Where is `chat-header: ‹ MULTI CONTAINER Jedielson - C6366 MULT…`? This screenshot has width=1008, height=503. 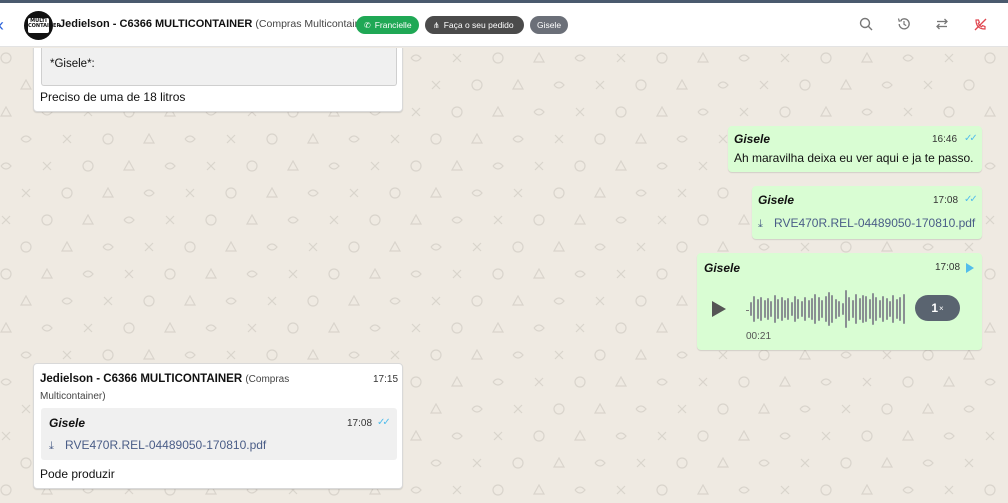 chat-header: ‹ MULTI CONTAINER Jedielson - C6366 MULT… is located at coordinates (504, 25).